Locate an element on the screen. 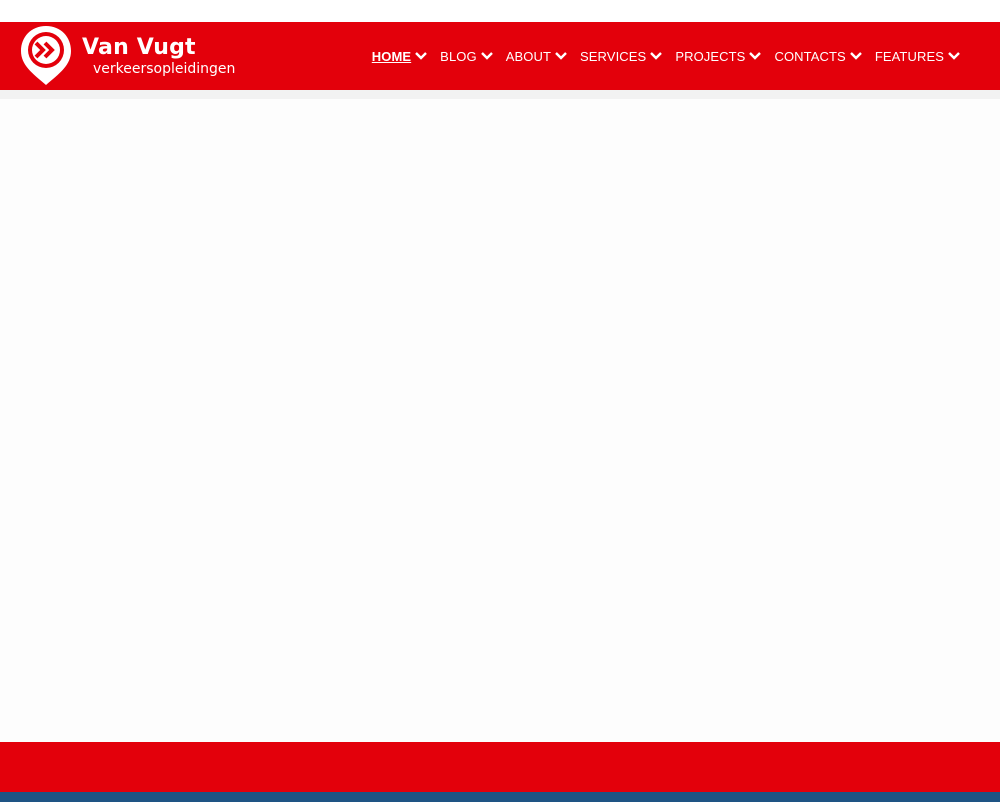 This screenshot has height=802, width=1000. nav-item-label: FEATURES is located at coordinates (909, 56).